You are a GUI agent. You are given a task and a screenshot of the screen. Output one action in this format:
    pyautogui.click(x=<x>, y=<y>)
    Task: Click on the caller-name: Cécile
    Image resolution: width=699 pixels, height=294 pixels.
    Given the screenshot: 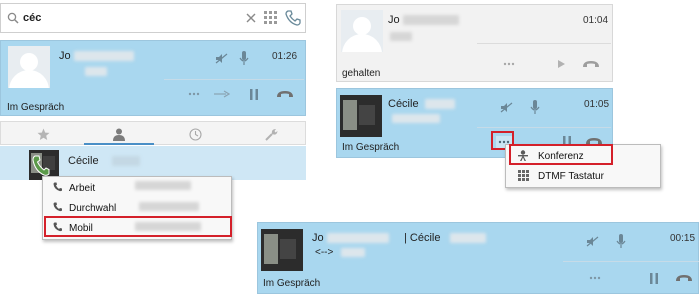 What is the action you would take?
    pyautogui.click(x=403, y=104)
    